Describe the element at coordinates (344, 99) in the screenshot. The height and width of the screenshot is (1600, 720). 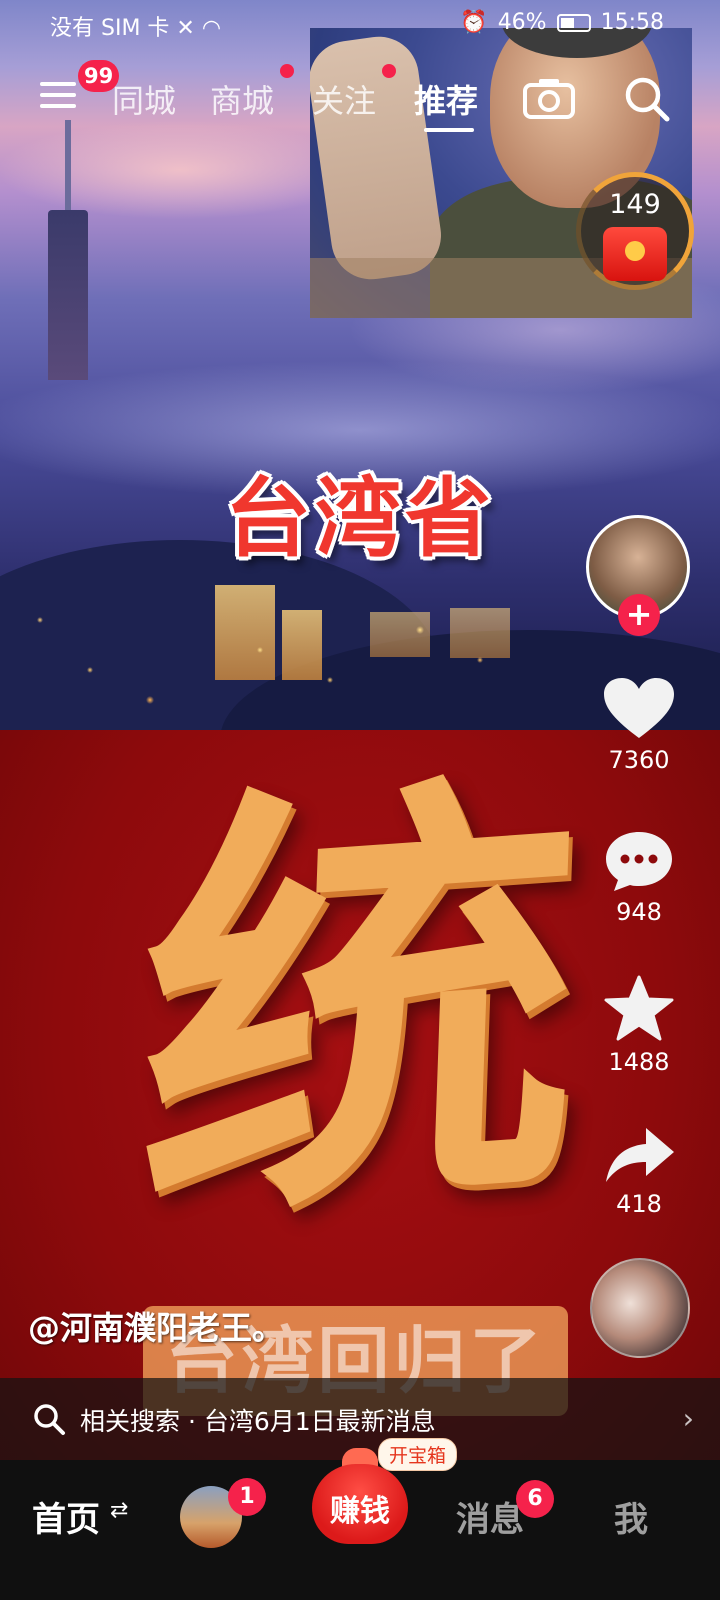
I see `tab-following: 关注` at that location.